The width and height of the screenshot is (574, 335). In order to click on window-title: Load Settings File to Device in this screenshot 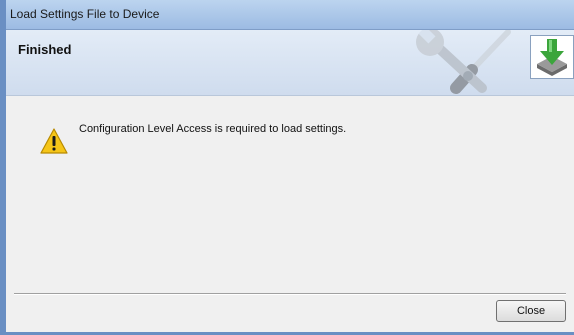, I will do `click(85, 14)`.